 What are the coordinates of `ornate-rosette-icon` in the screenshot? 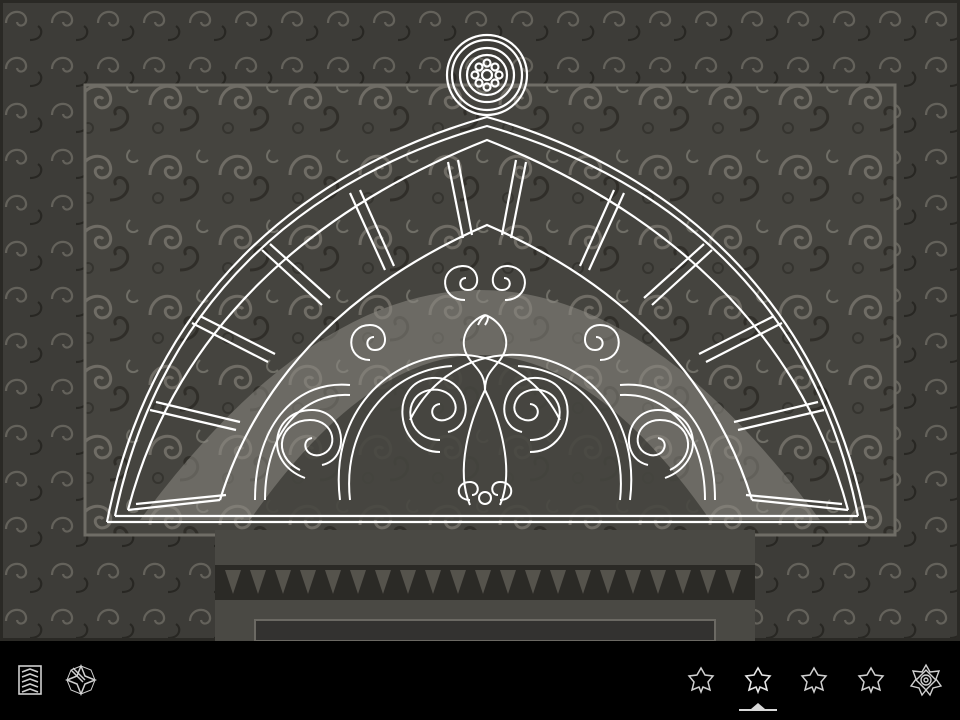 It's located at (926, 680).